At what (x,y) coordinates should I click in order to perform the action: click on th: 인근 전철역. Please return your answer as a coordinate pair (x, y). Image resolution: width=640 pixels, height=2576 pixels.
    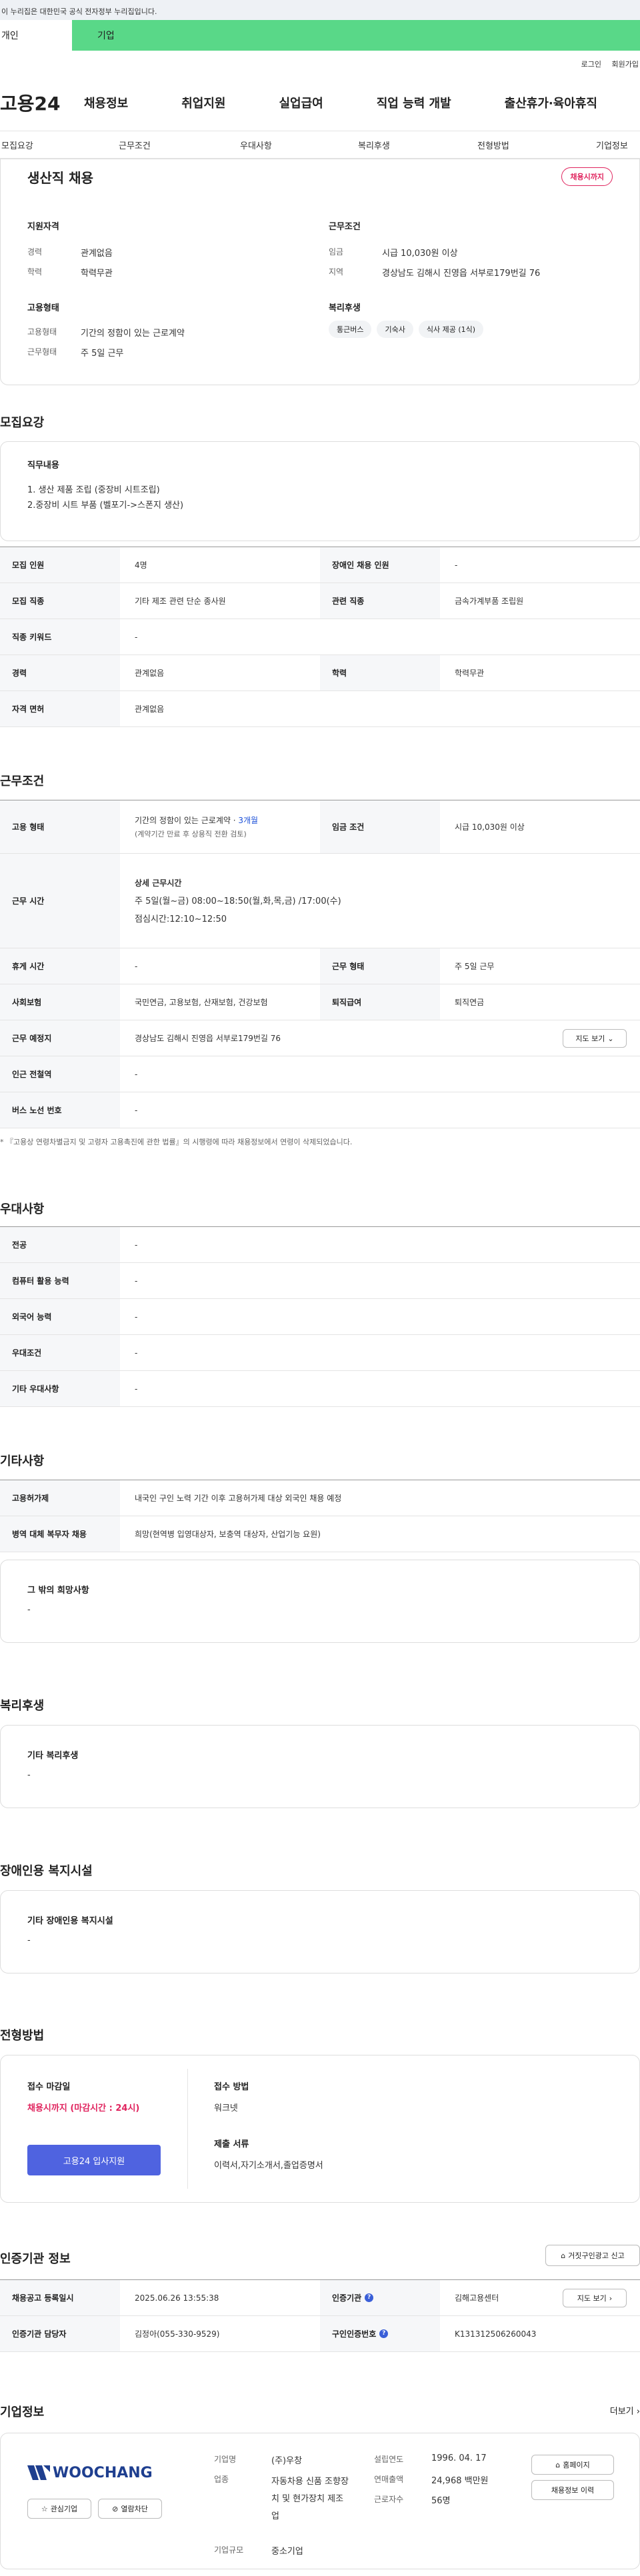
    Looking at the image, I should click on (60, 1074).